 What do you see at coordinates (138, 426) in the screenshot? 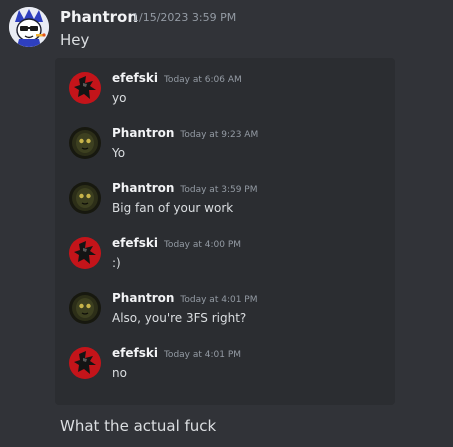
I see `message-text: What the actual fuck` at bounding box center [138, 426].